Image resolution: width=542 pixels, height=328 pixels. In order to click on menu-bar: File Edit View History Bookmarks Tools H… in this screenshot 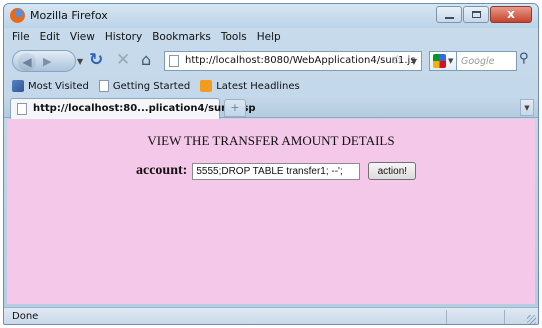, I will do `click(271, 36)`.